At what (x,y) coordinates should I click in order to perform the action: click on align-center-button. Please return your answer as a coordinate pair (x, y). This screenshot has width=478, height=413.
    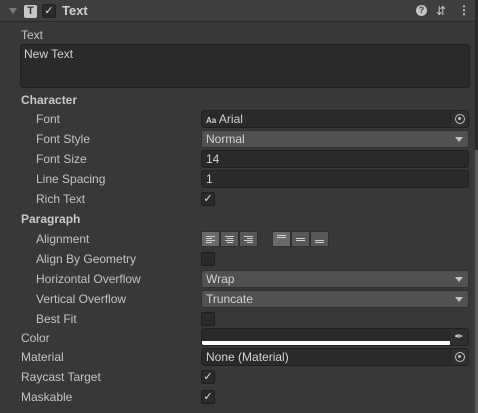
    Looking at the image, I should click on (229, 239).